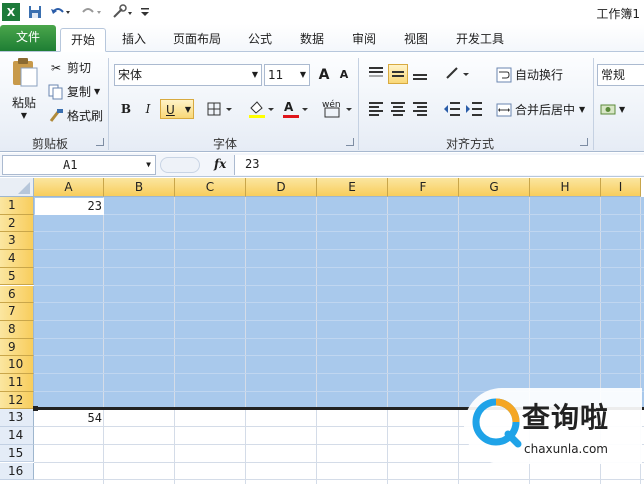  I want to click on fill-color-button, so click(262, 109).